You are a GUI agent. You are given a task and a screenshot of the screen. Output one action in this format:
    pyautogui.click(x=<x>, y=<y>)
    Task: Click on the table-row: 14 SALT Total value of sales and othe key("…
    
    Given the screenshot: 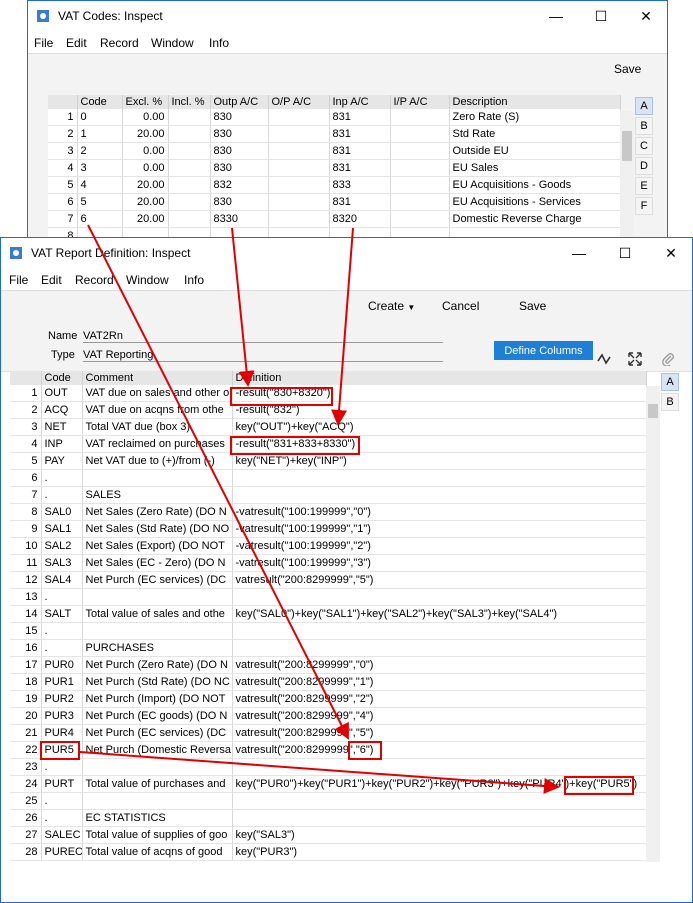 What is the action you would take?
    pyautogui.click(x=328, y=614)
    